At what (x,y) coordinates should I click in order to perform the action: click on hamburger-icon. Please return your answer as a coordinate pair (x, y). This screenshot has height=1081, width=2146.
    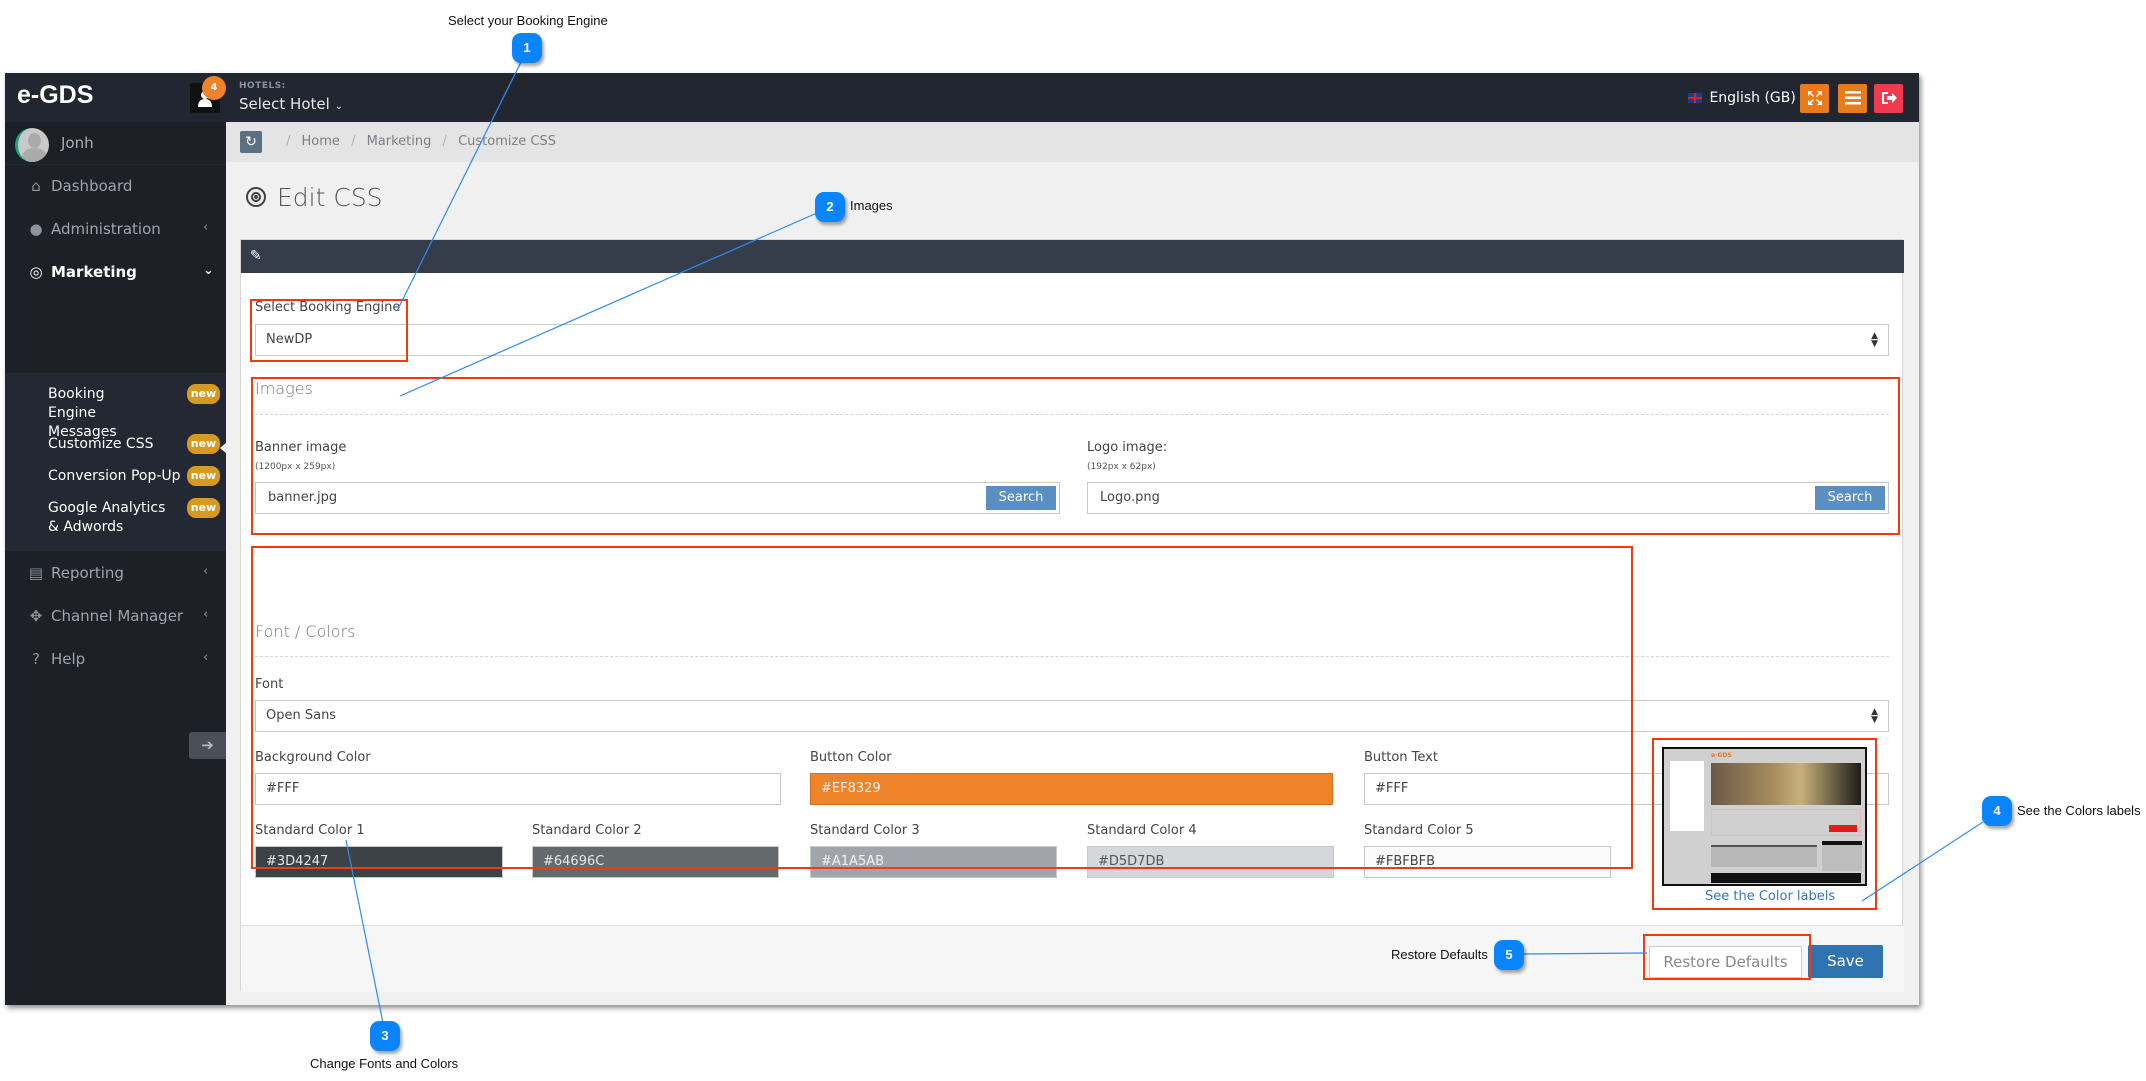
    Looking at the image, I should click on (1852, 98).